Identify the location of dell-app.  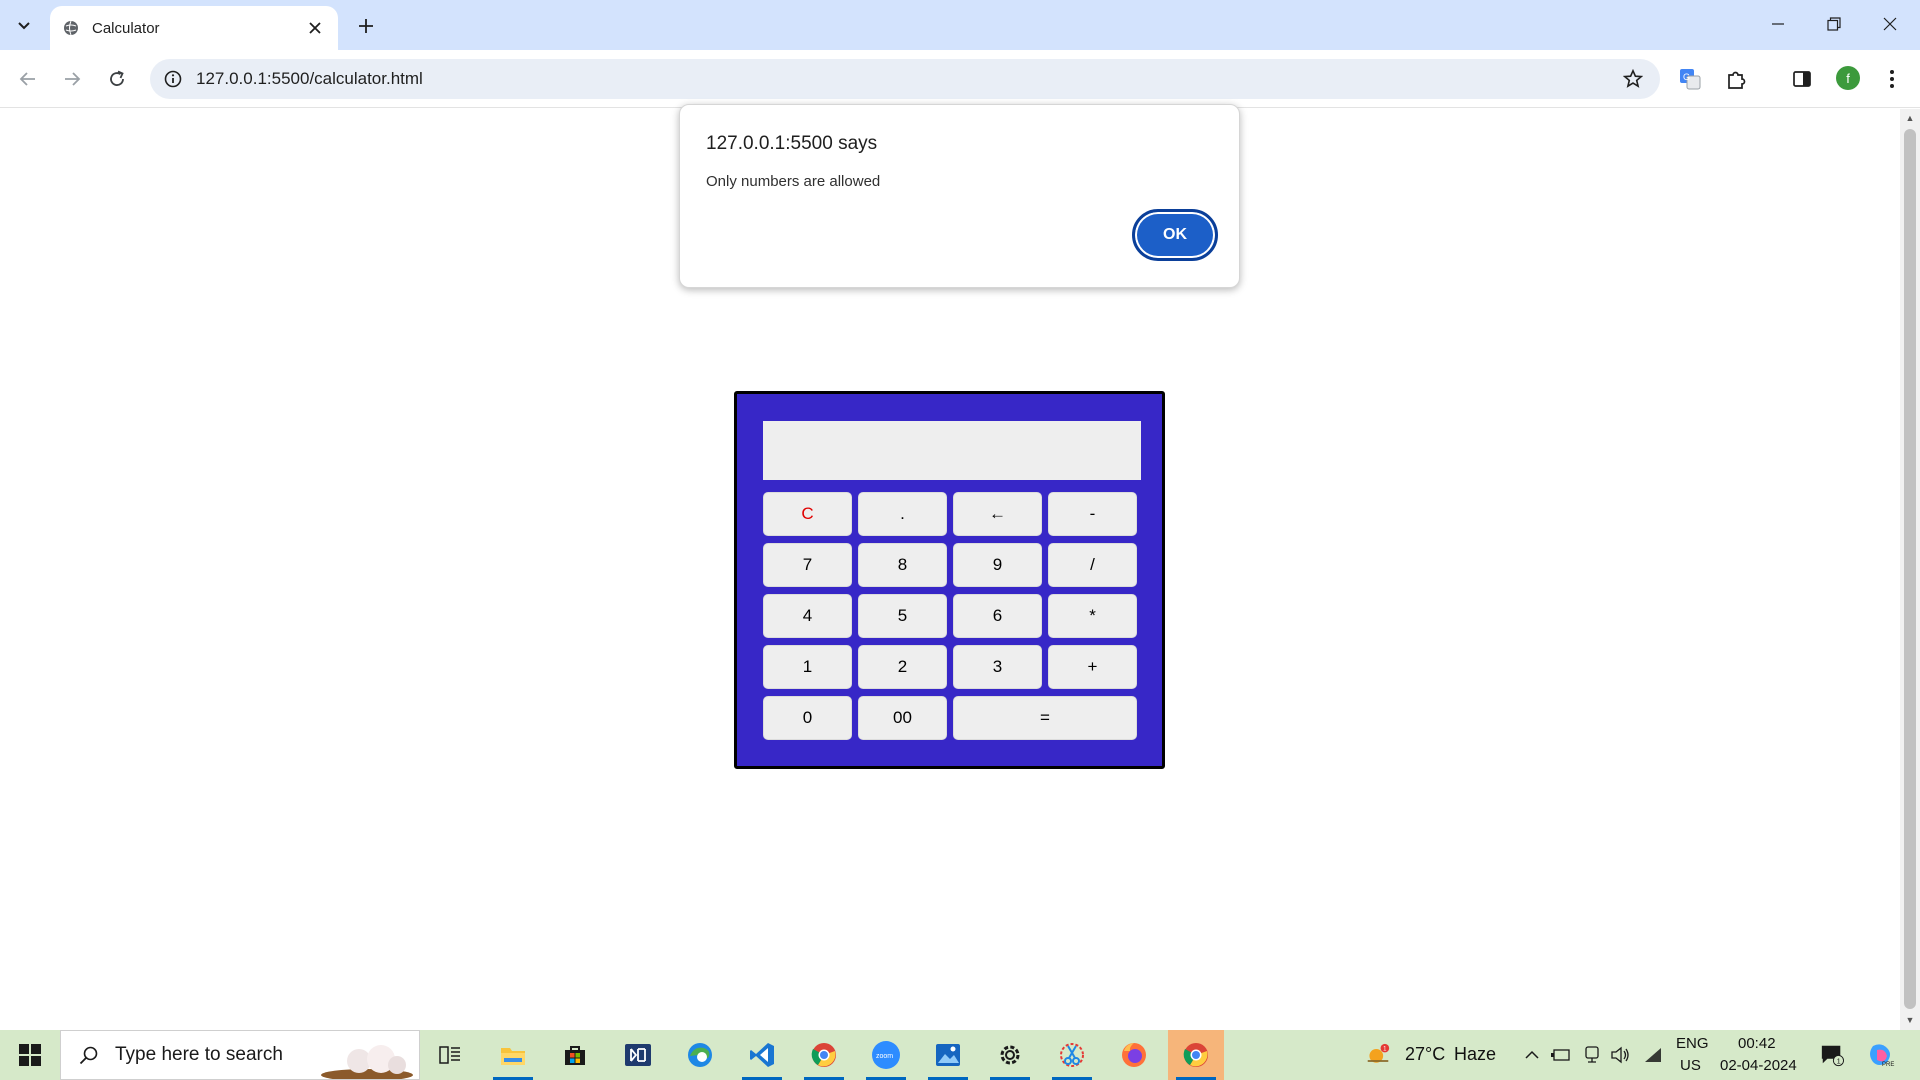
(638, 1055).